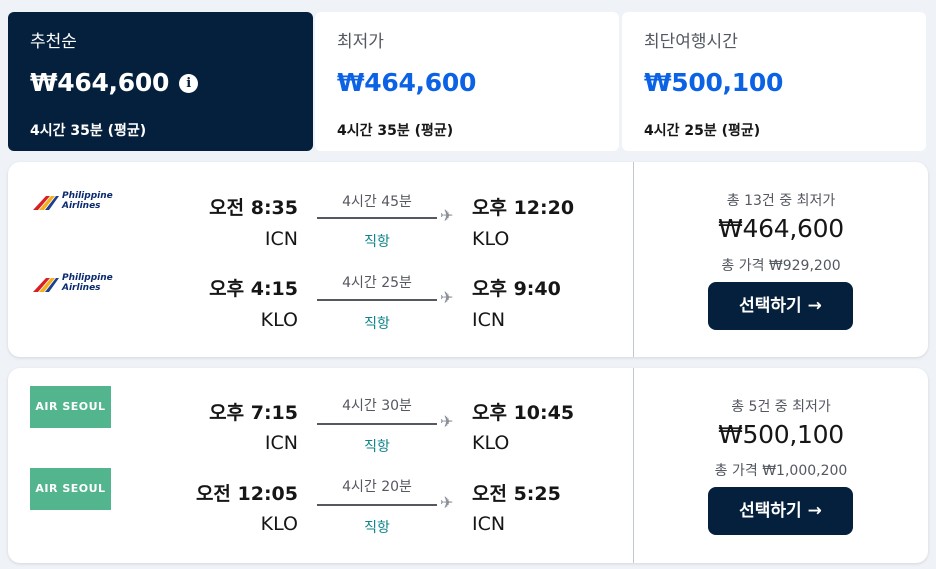 This screenshot has height=569, width=936. Describe the element at coordinates (781, 471) in the screenshot. I see `total-price: 총 가격 ₩1,000,200` at that location.